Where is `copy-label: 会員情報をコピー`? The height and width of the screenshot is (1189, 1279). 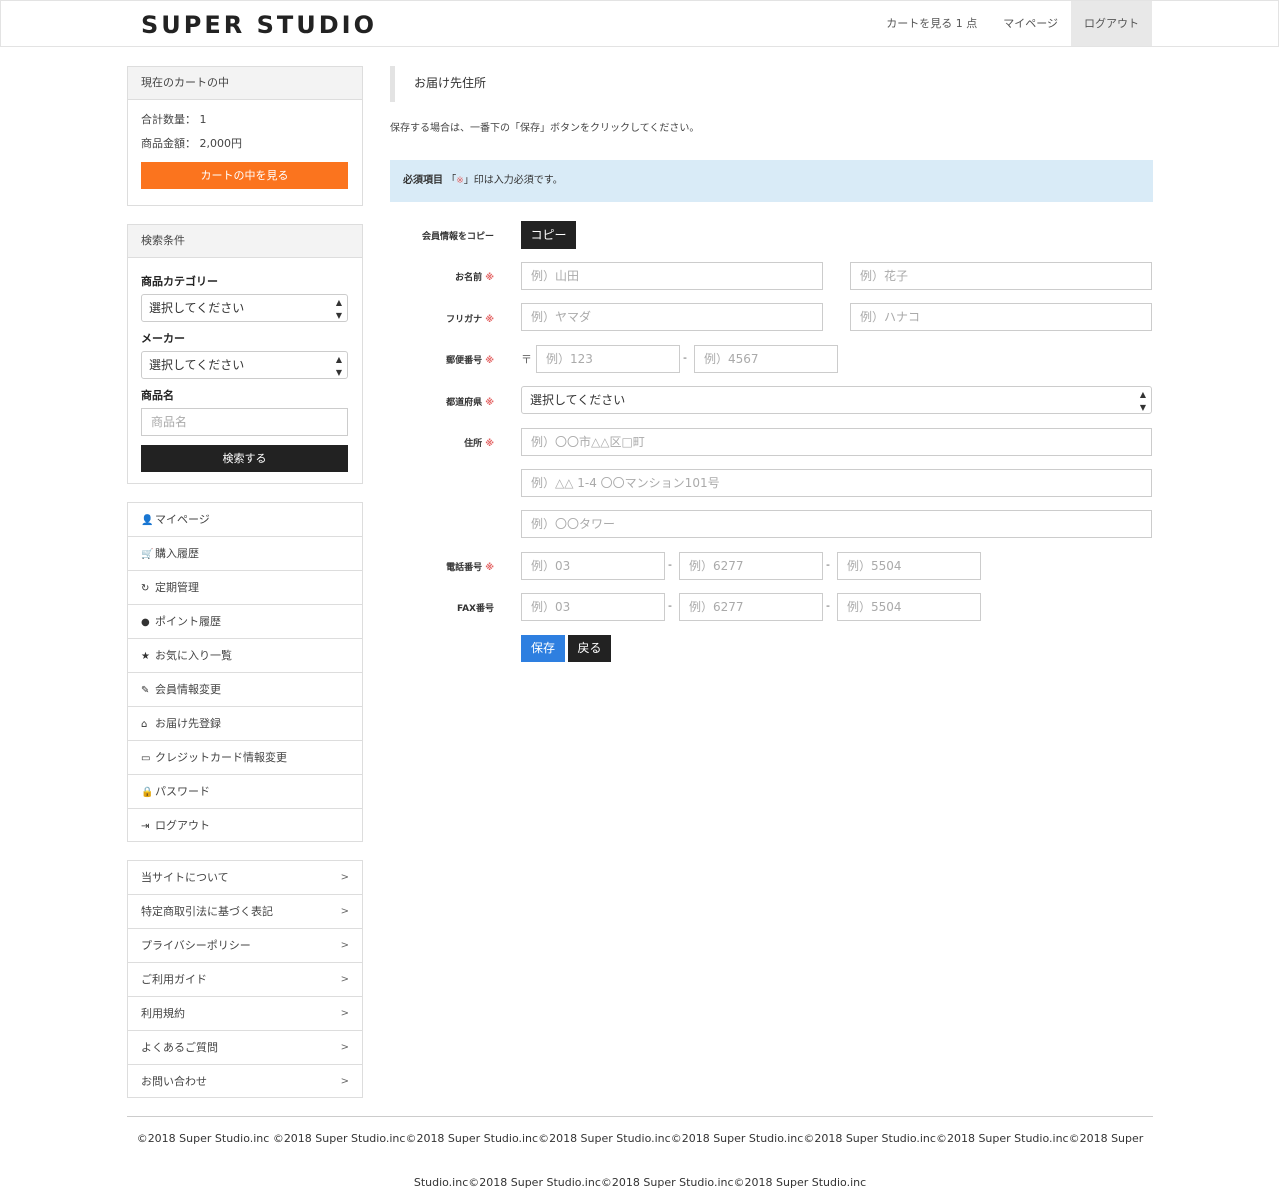
copy-label: 会員情報をコピー is located at coordinates (457, 237).